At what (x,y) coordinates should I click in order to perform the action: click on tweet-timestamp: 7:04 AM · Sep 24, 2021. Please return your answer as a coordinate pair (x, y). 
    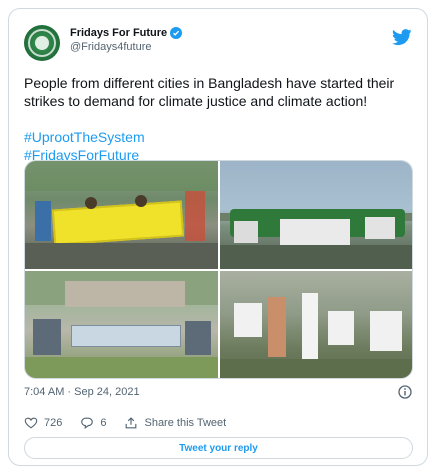
    Looking at the image, I should click on (82, 392).